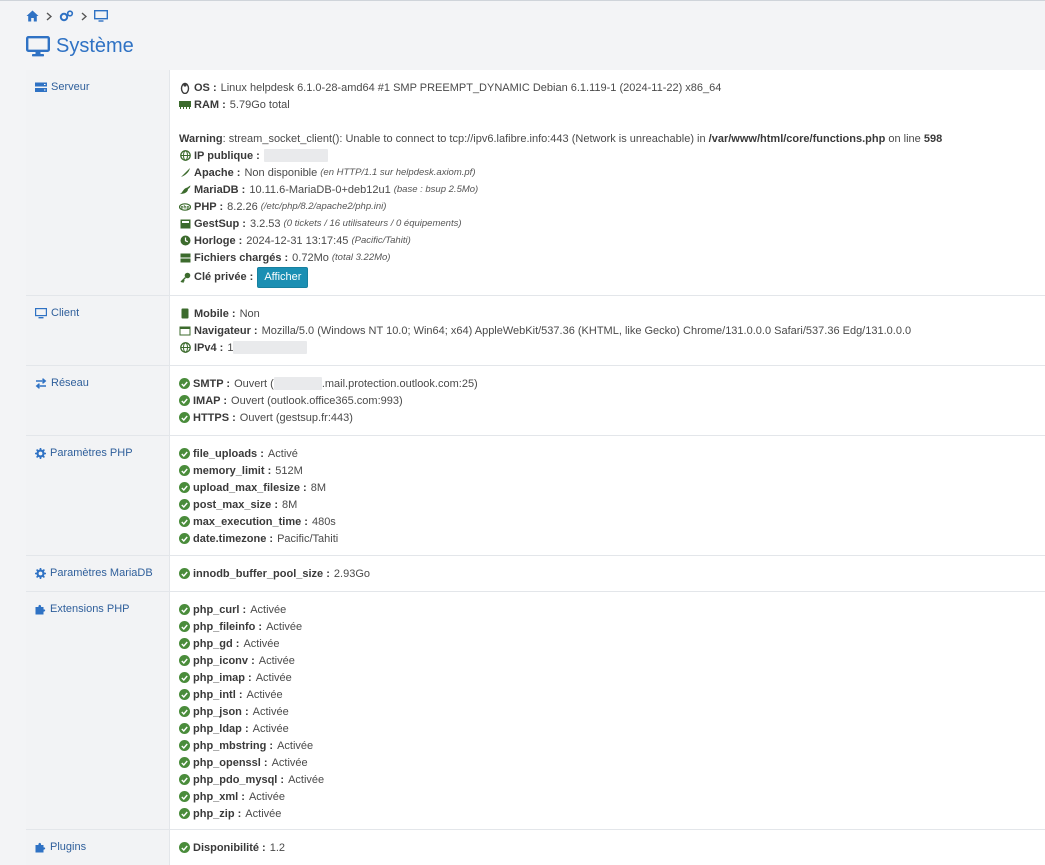 The width and height of the screenshot is (1045, 865). What do you see at coordinates (68, 847) in the screenshot?
I see `section-label-plugins: Plugins` at bounding box center [68, 847].